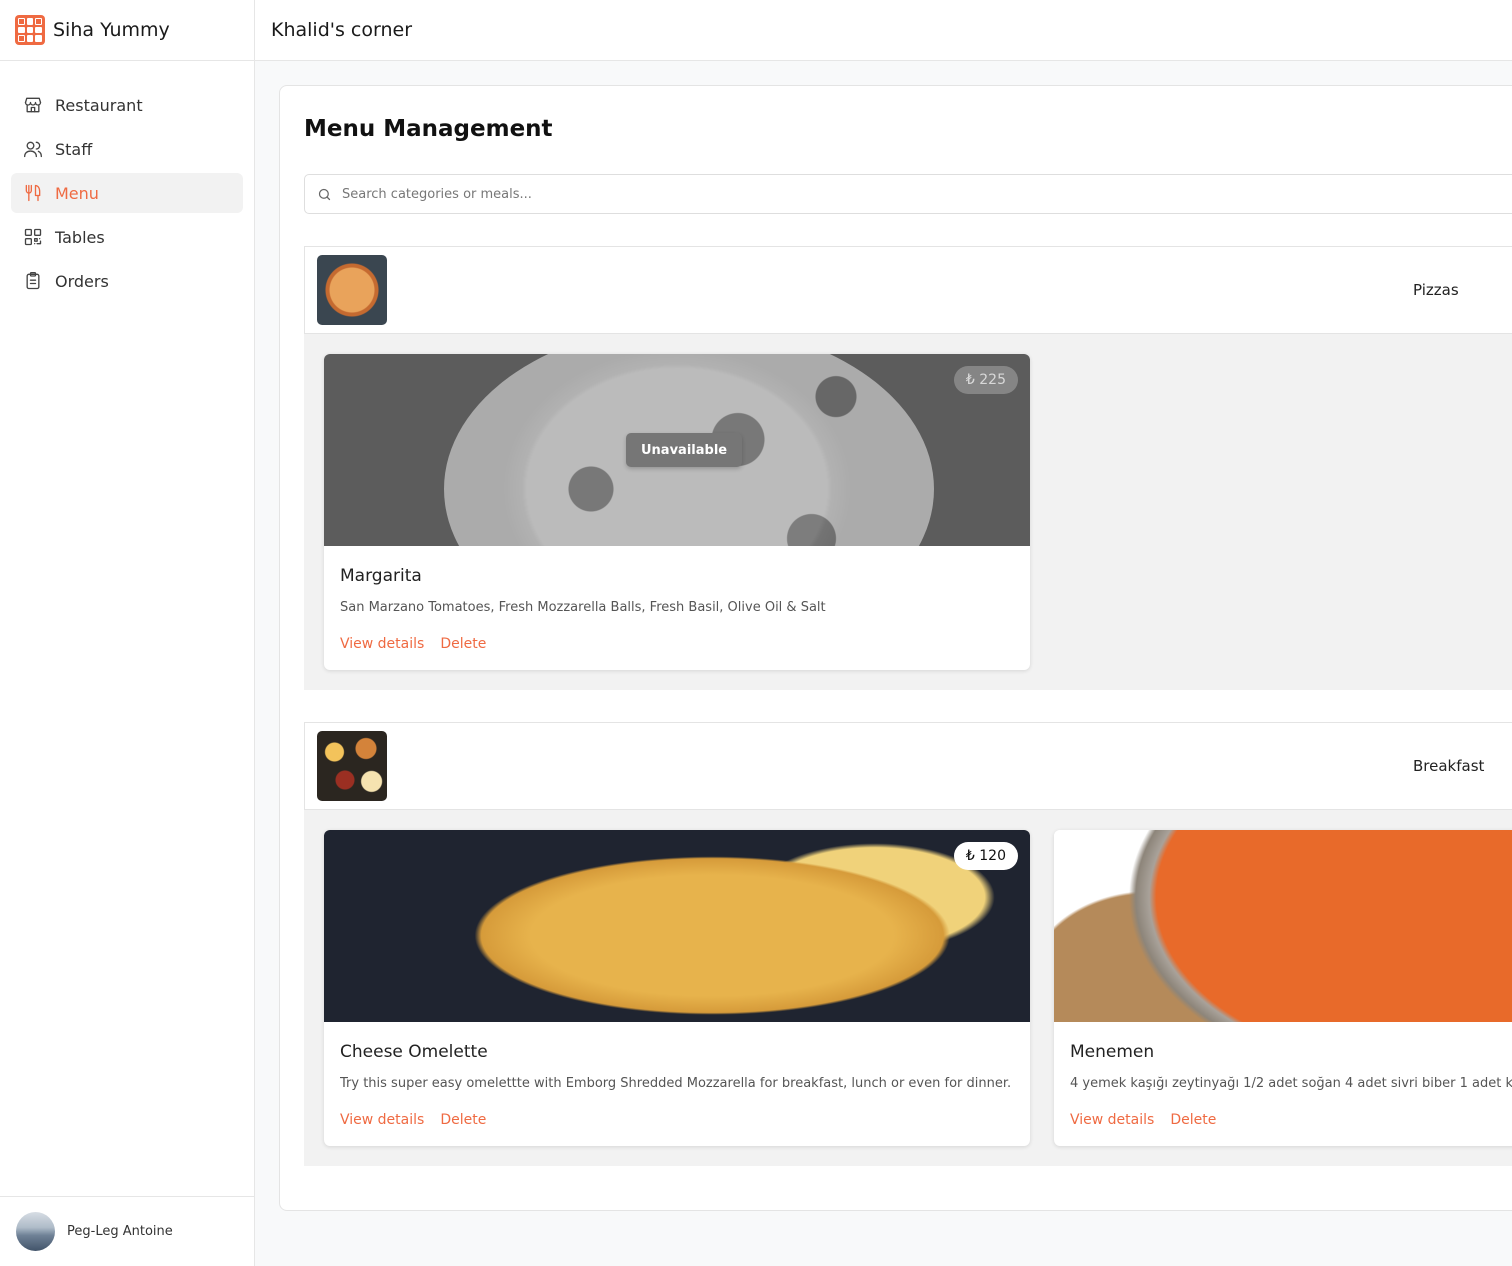 The height and width of the screenshot is (1266, 1512). Describe the element at coordinates (33, 193) in the screenshot. I see `utensils-icon` at that location.